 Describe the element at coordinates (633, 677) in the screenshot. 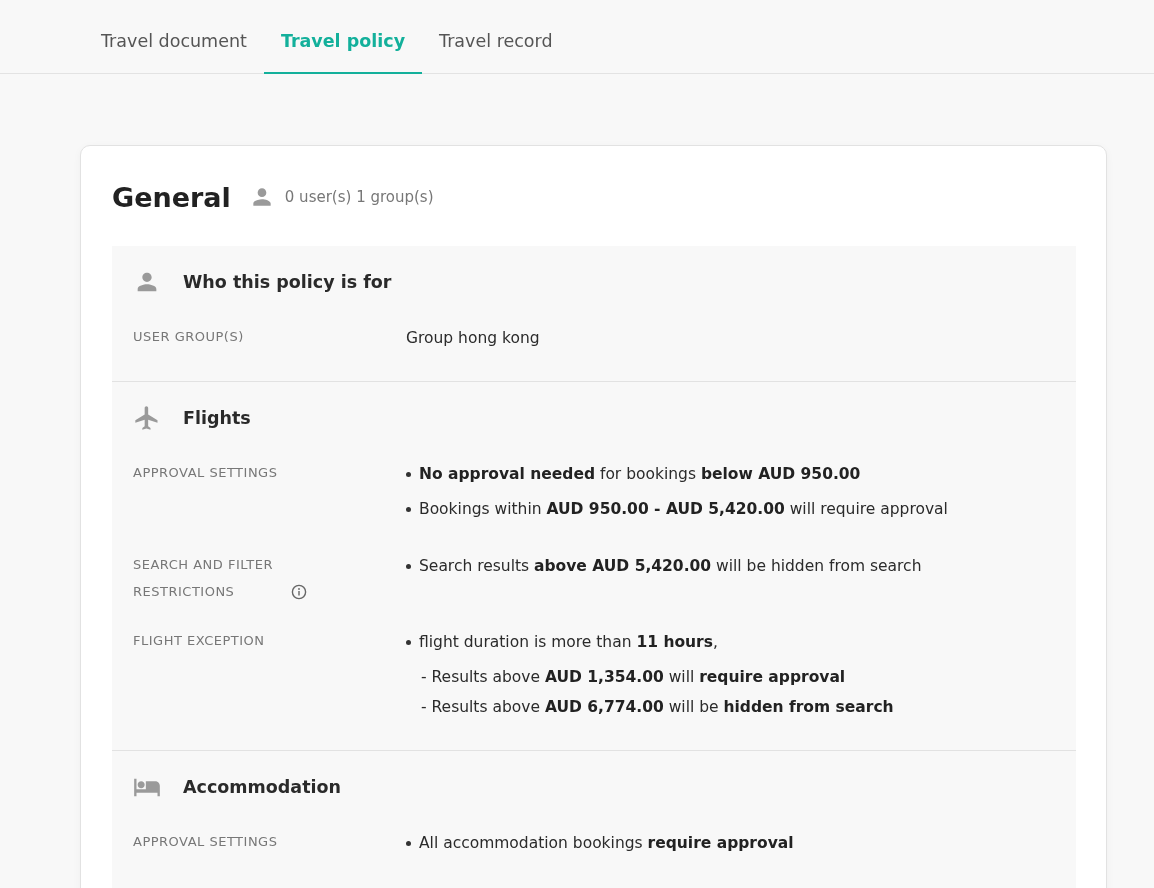

I see `setting-text: - Results above AUD 1,354.00 will require approval` at that location.